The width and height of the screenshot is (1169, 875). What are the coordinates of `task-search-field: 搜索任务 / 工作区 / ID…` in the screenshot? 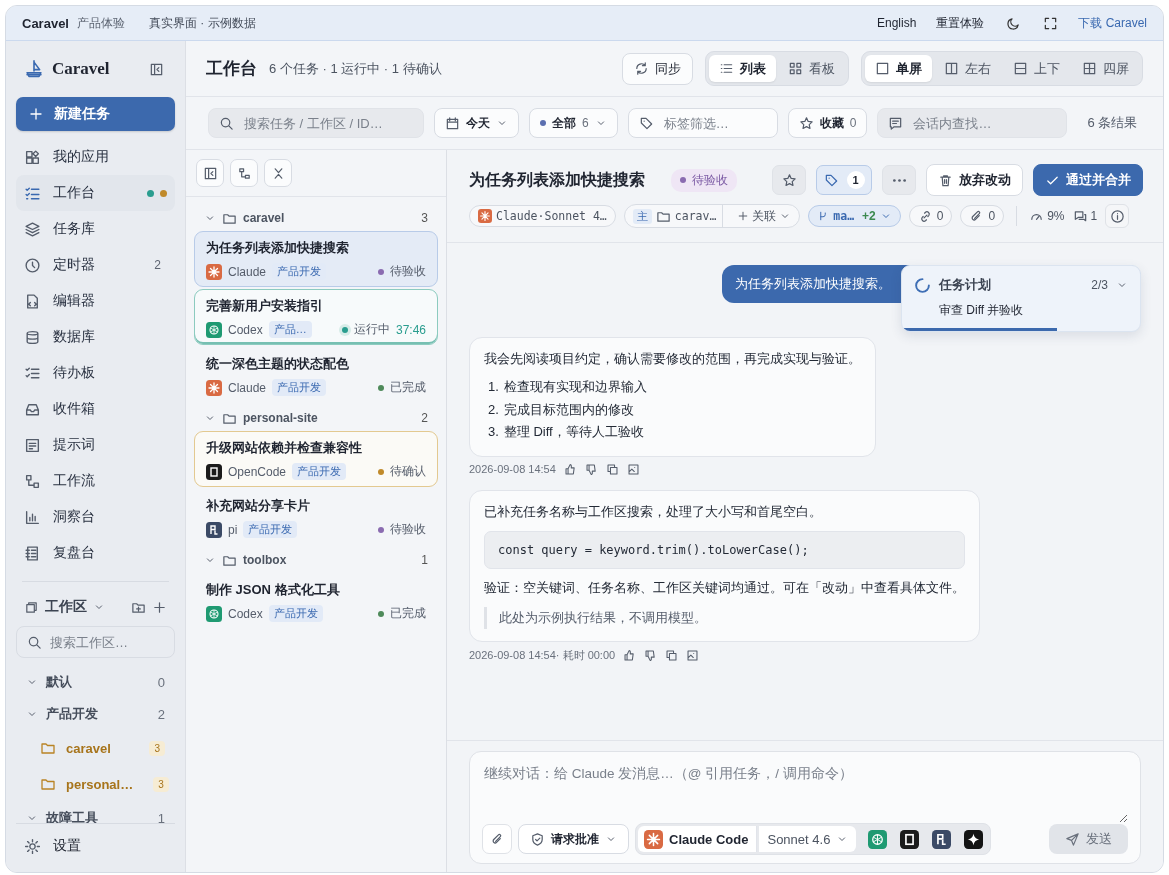 It's located at (316, 123).